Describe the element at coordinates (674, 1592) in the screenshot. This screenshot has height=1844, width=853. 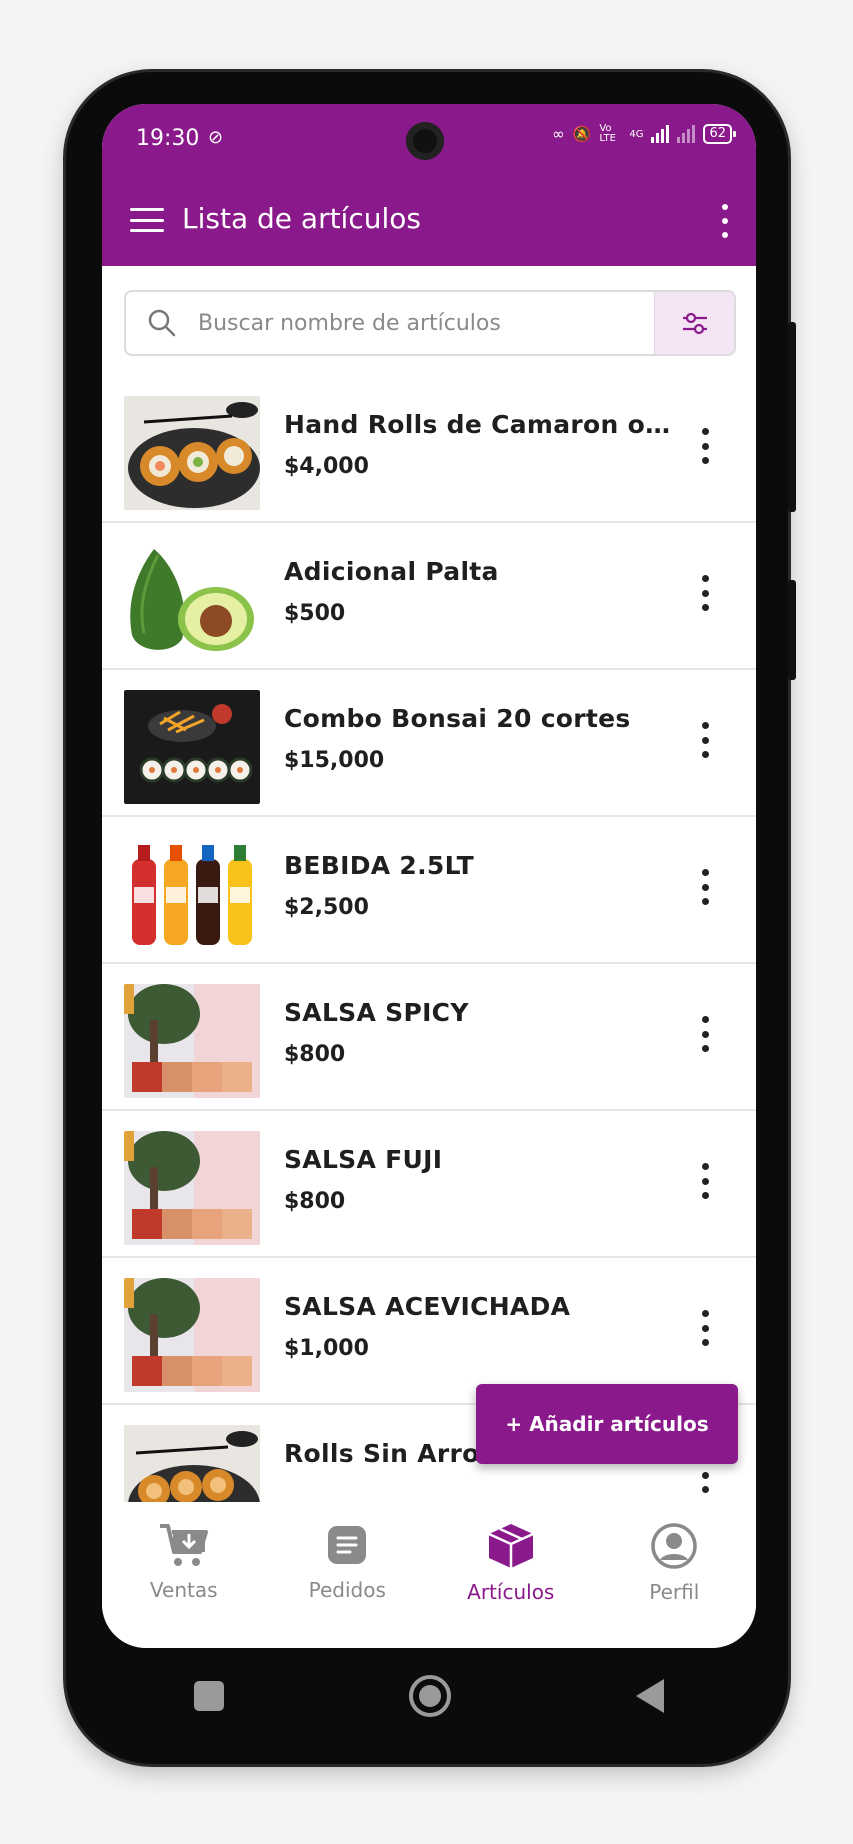
I see `nav-label: Perfil` at that location.